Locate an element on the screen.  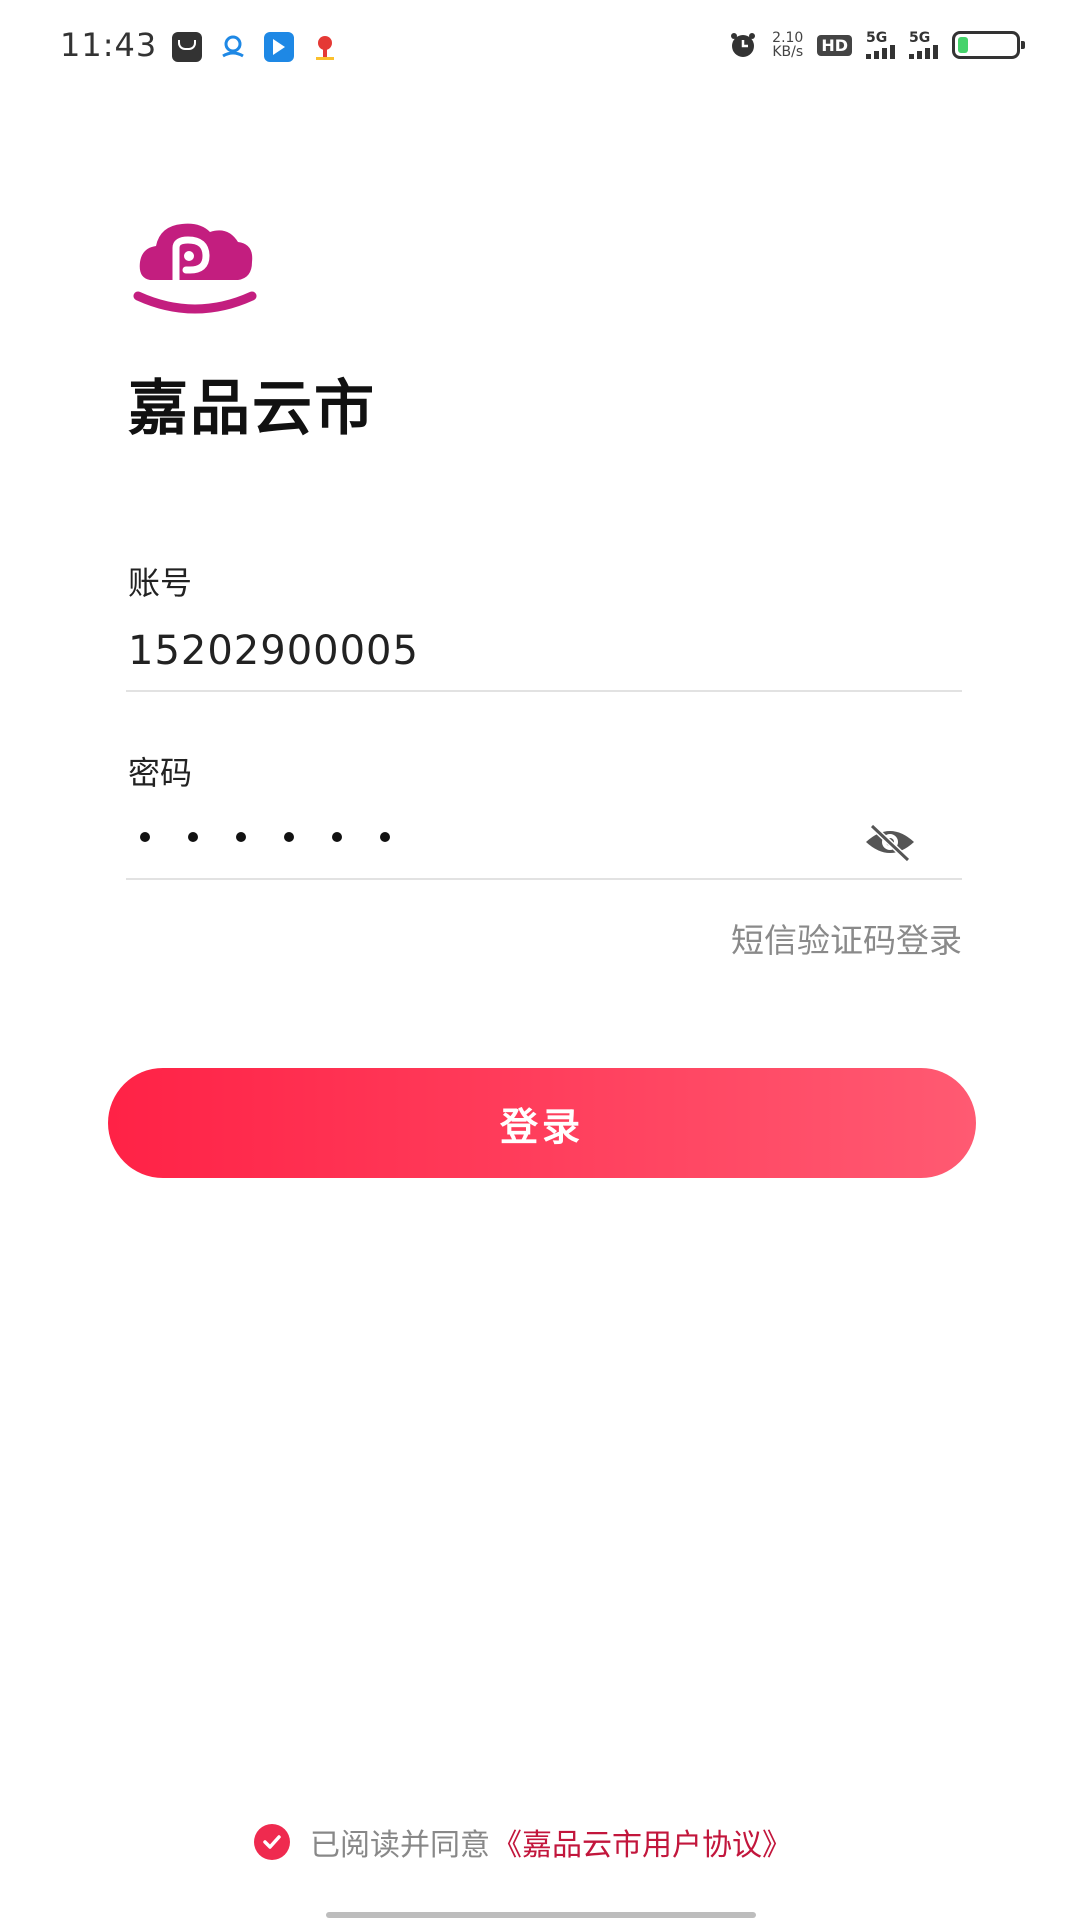
alarm-icon is located at coordinates (743, 45).